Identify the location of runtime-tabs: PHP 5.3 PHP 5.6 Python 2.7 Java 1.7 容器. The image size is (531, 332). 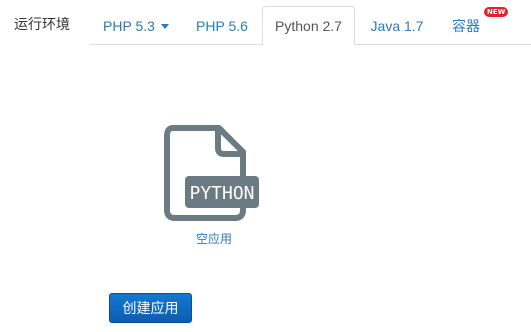
(310, 26).